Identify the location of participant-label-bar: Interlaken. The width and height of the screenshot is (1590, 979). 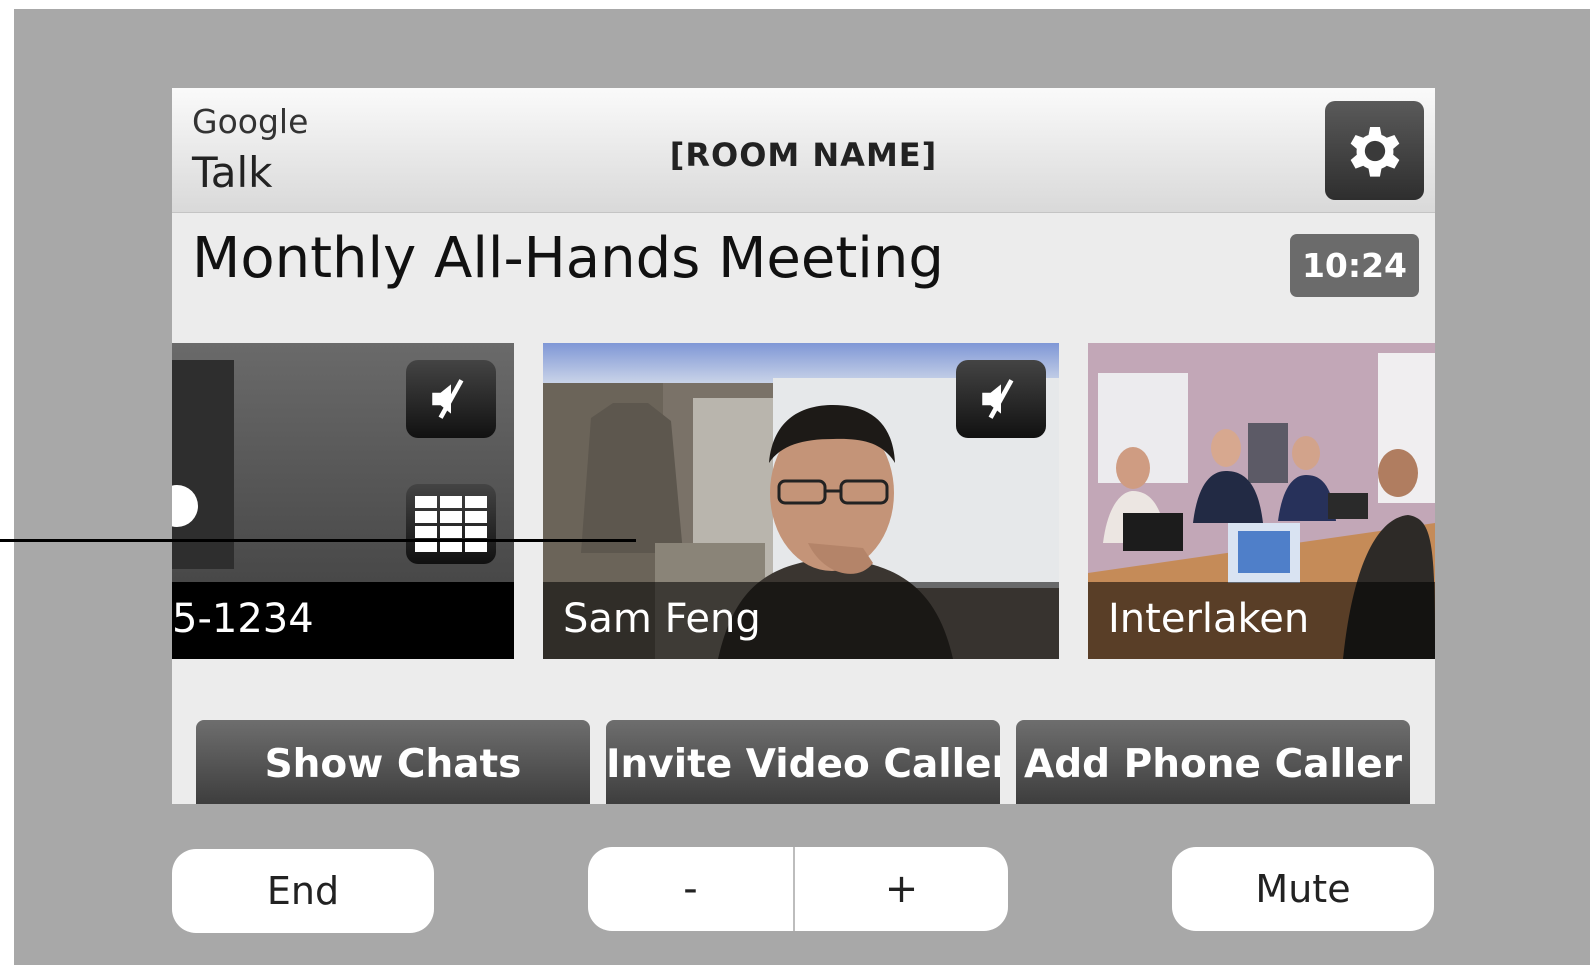
(1261, 620).